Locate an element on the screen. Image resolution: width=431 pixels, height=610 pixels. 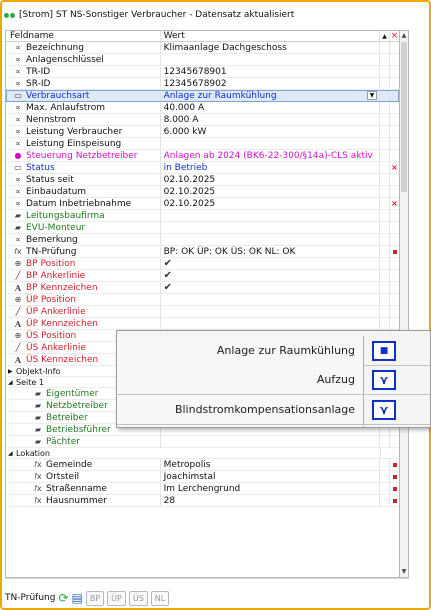
tn-up-button: ÜP is located at coordinates (116, 598).